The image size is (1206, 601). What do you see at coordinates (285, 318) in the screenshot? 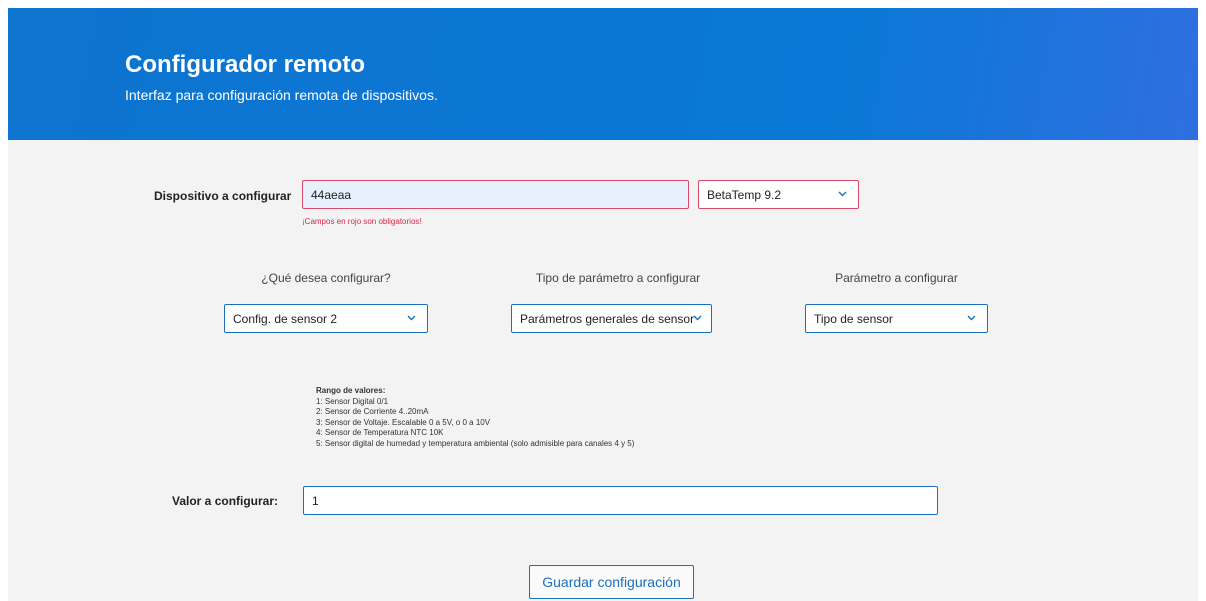
I see `what-to-configure-selected: Config. de sensor 2` at bounding box center [285, 318].